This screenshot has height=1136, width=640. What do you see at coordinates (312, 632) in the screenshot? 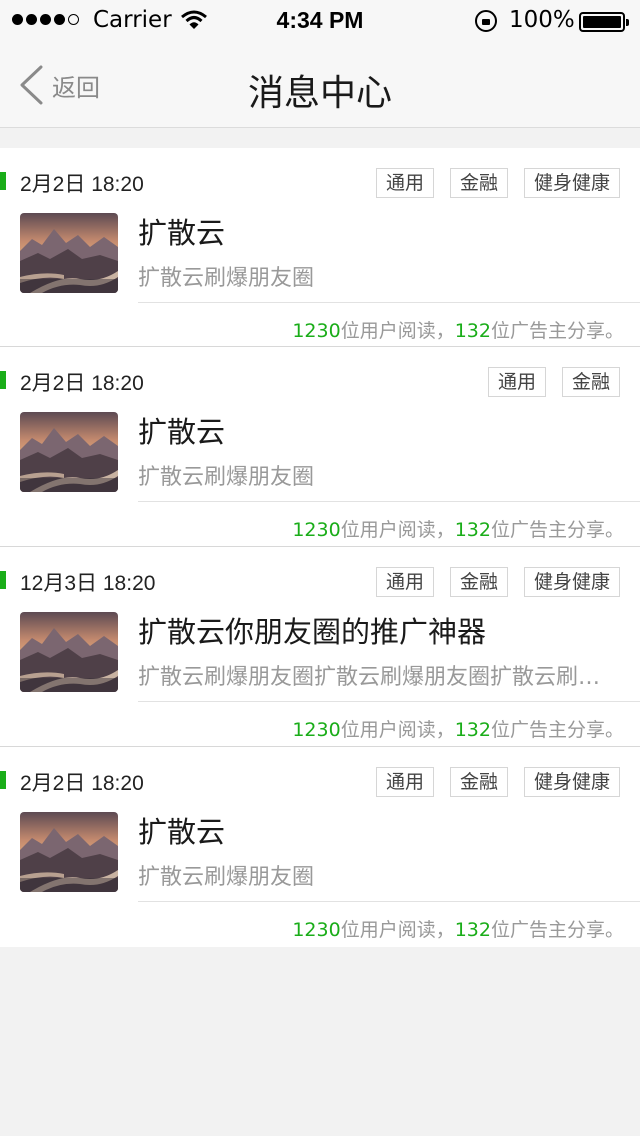
I see `message-title: 扩散云你朋友圈的推广神器` at bounding box center [312, 632].